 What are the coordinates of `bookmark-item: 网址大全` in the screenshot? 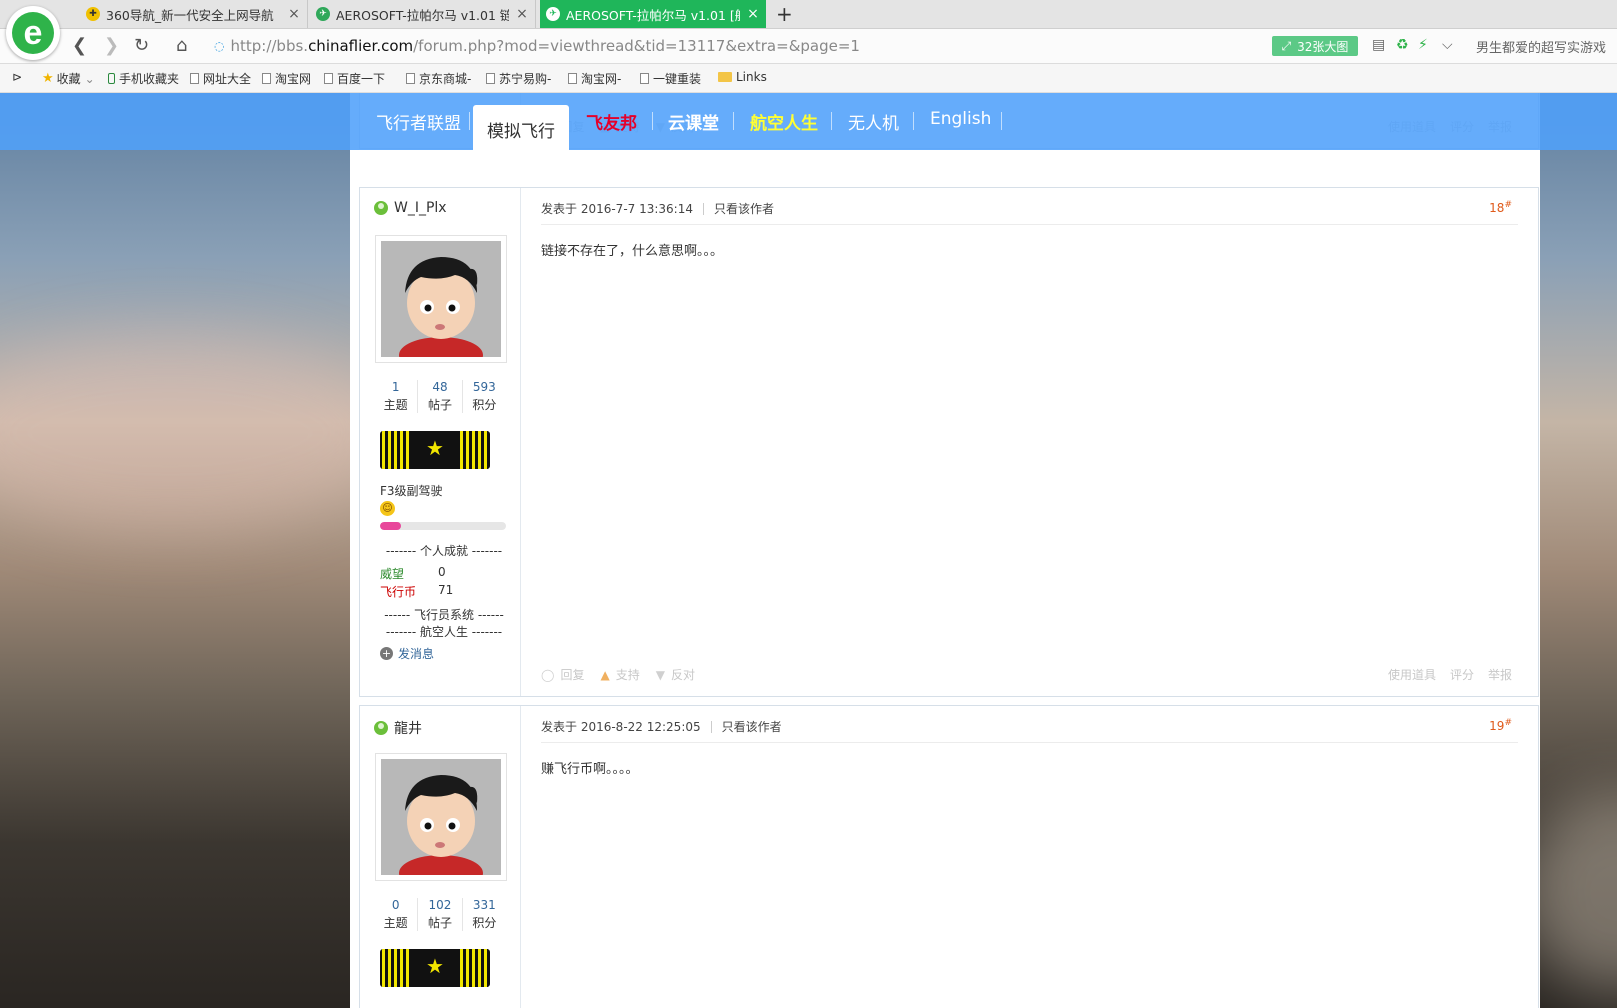 It's located at (220, 78).